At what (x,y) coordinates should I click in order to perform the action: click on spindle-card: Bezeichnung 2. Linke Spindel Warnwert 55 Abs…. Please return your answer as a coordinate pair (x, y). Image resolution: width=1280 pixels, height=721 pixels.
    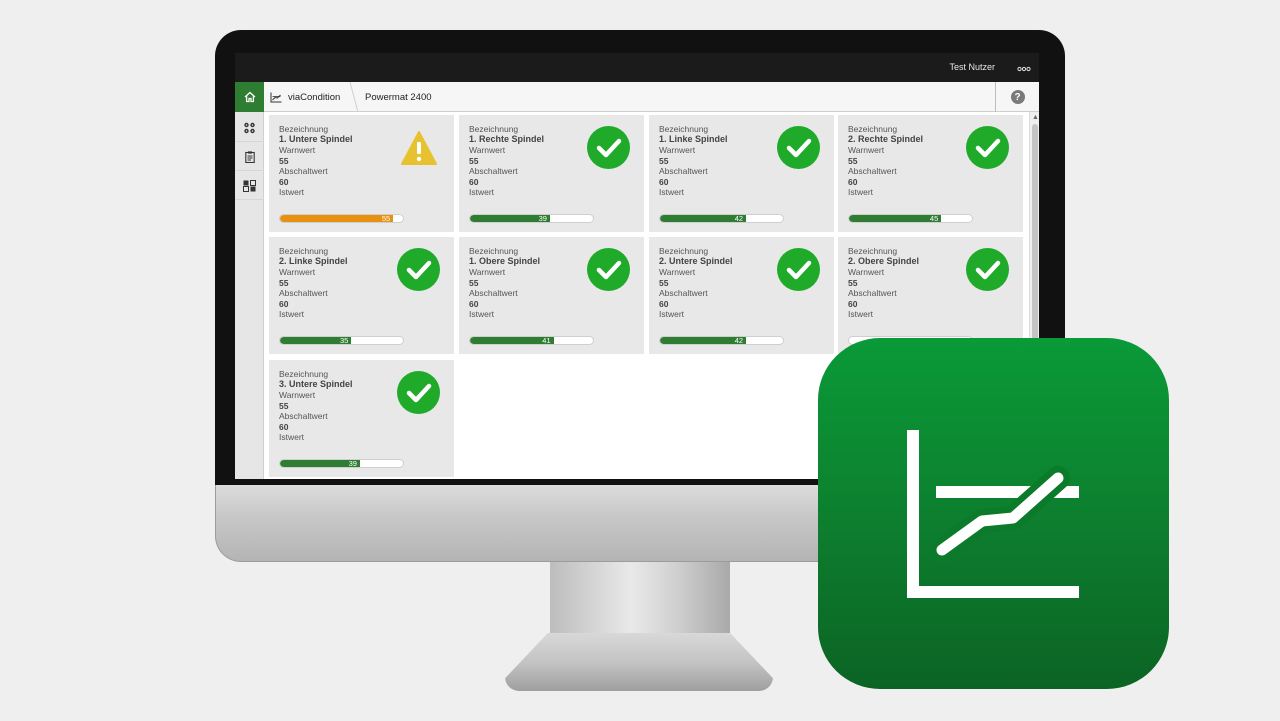
    Looking at the image, I should click on (361, 295).